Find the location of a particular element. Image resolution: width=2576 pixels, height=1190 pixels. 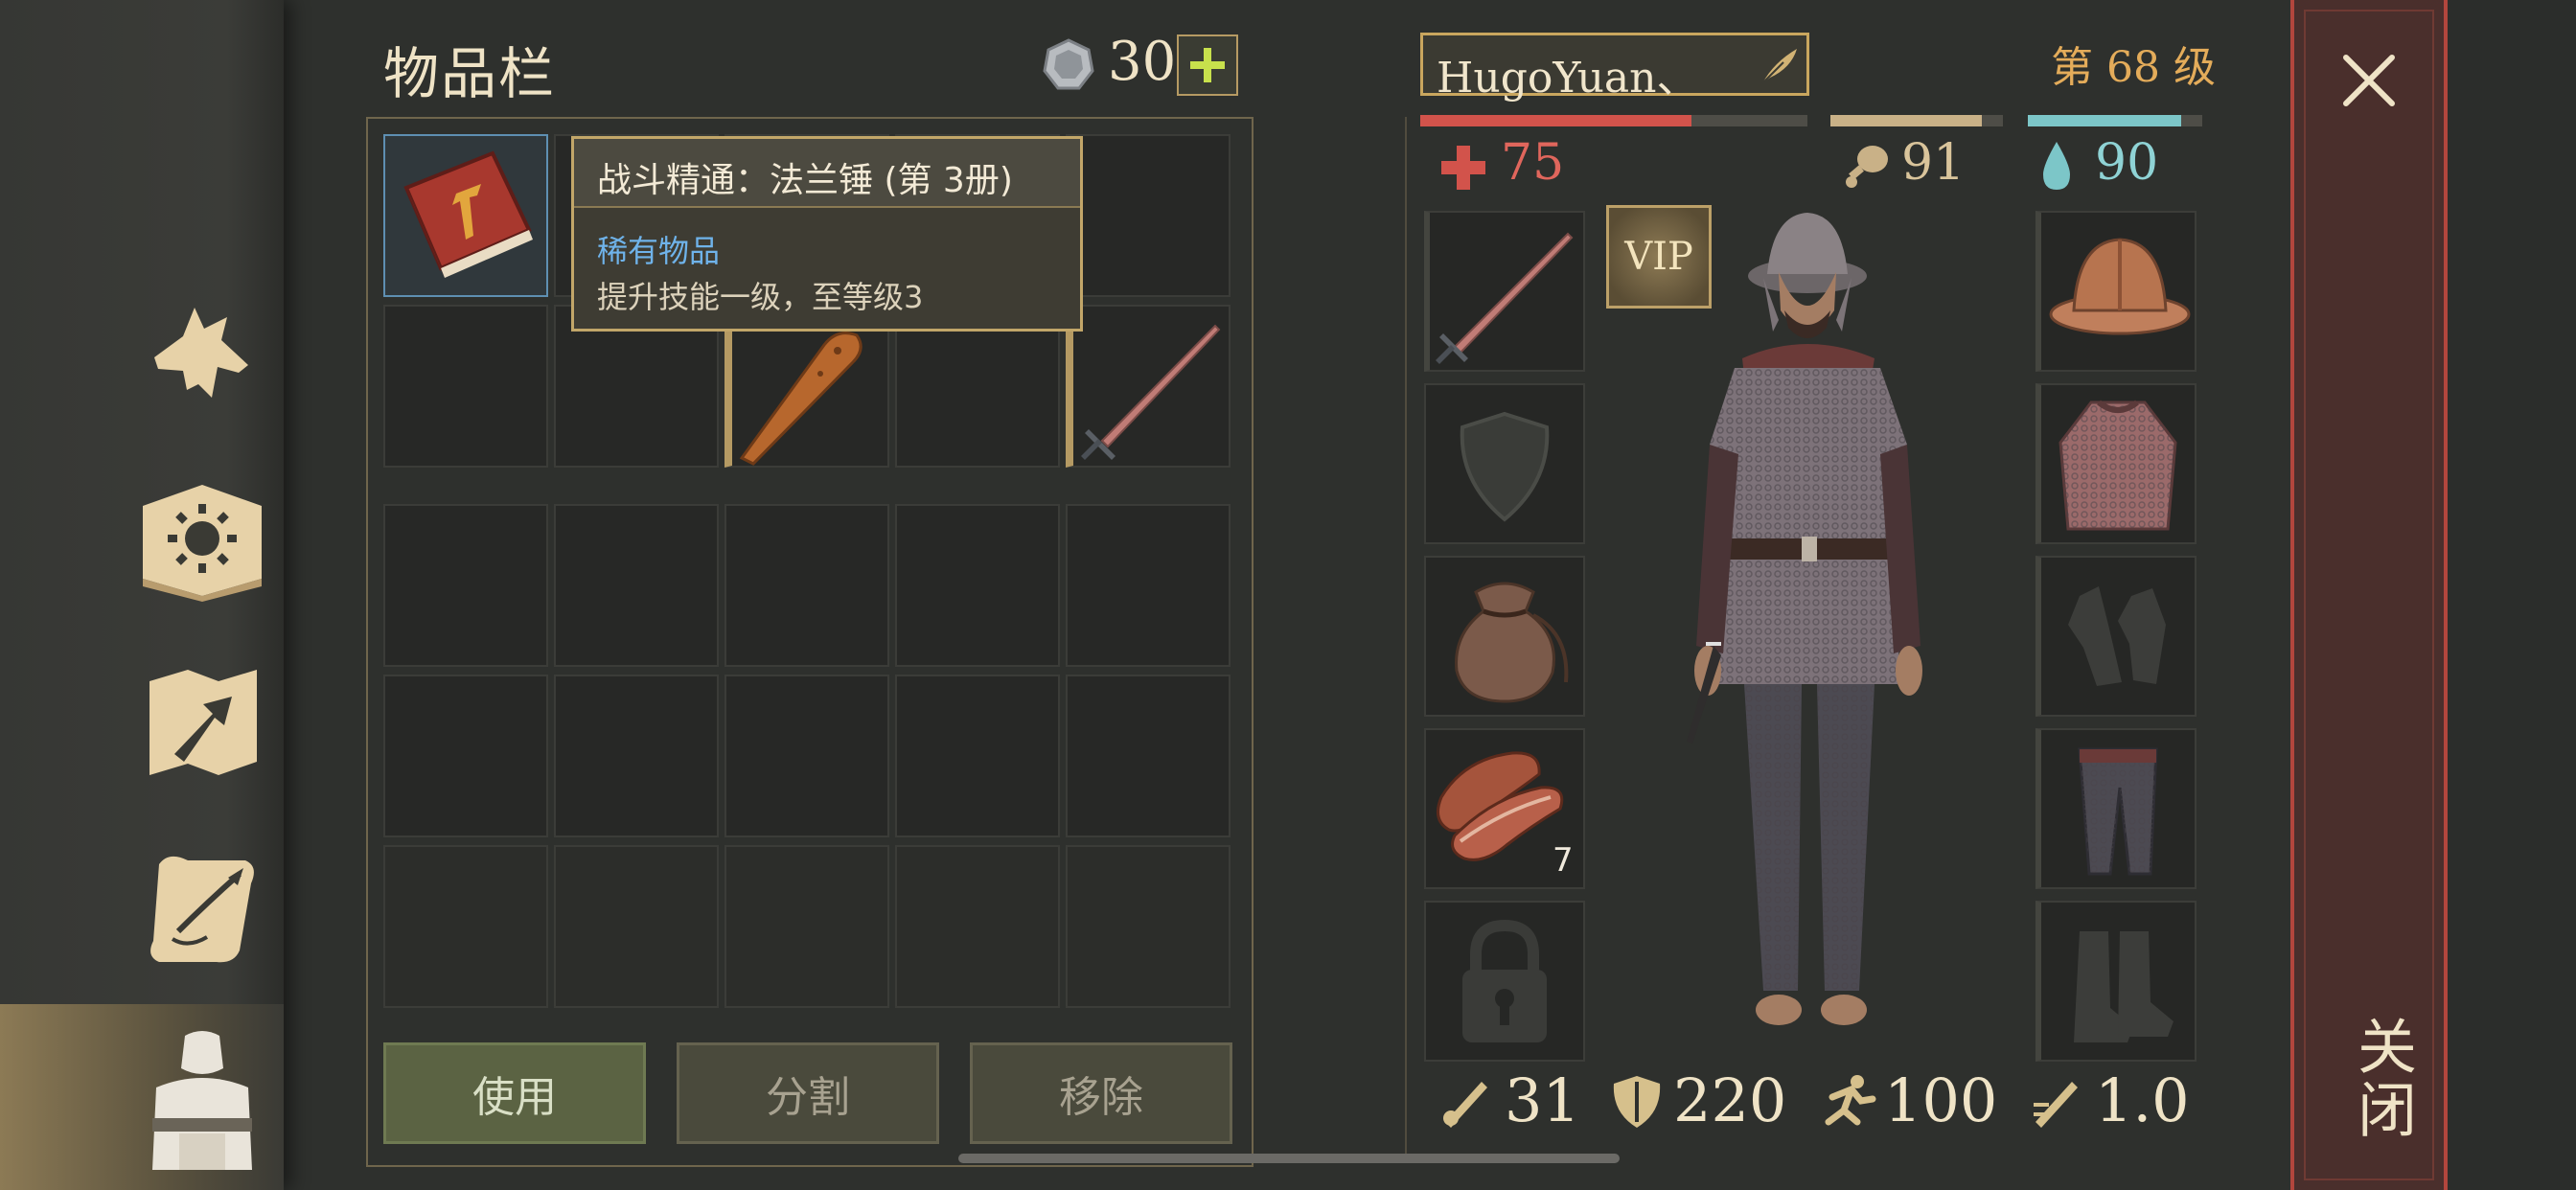

equip-slot-bag is located at coordinates (1504, 637).